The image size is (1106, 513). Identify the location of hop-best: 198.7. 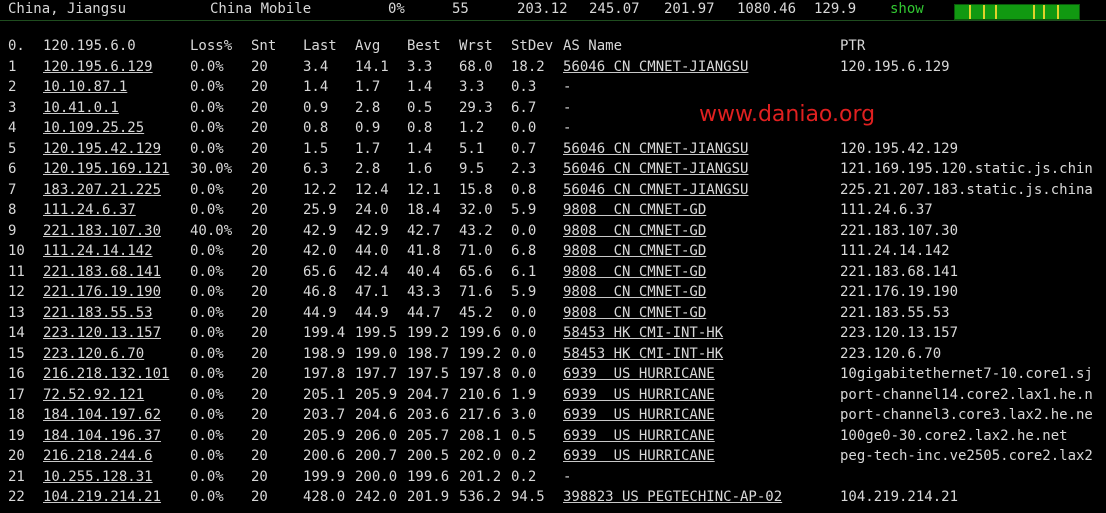
(428, 353).